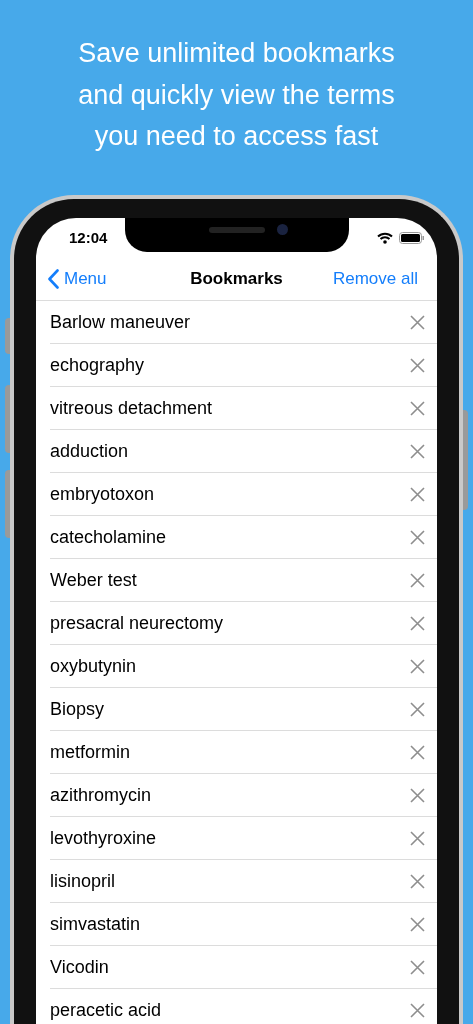 This screenshot has width=473, height=1024. Describe the element at coordinates (95, 924) in the screenshot. I see `bookmark-term: simvastatin` at that location.